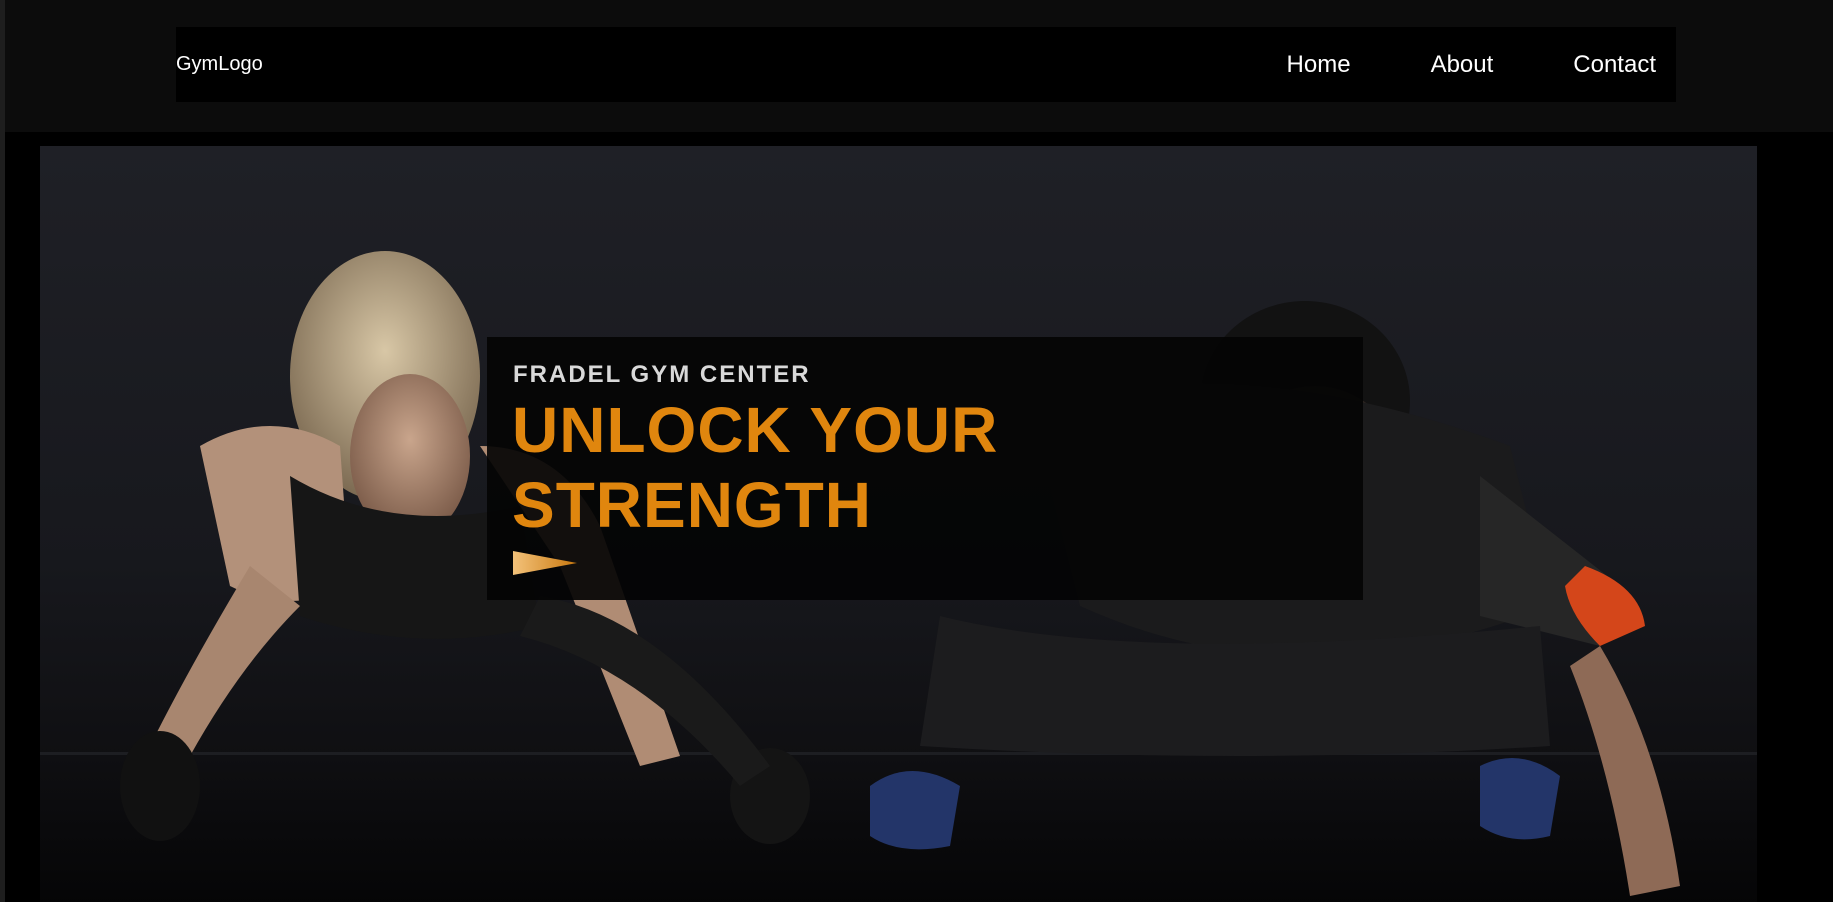  Describe the element at coordinates (755, 430) in the screenshot. I see `hero-headline-line1: UNLOCK YOUR` at that location.